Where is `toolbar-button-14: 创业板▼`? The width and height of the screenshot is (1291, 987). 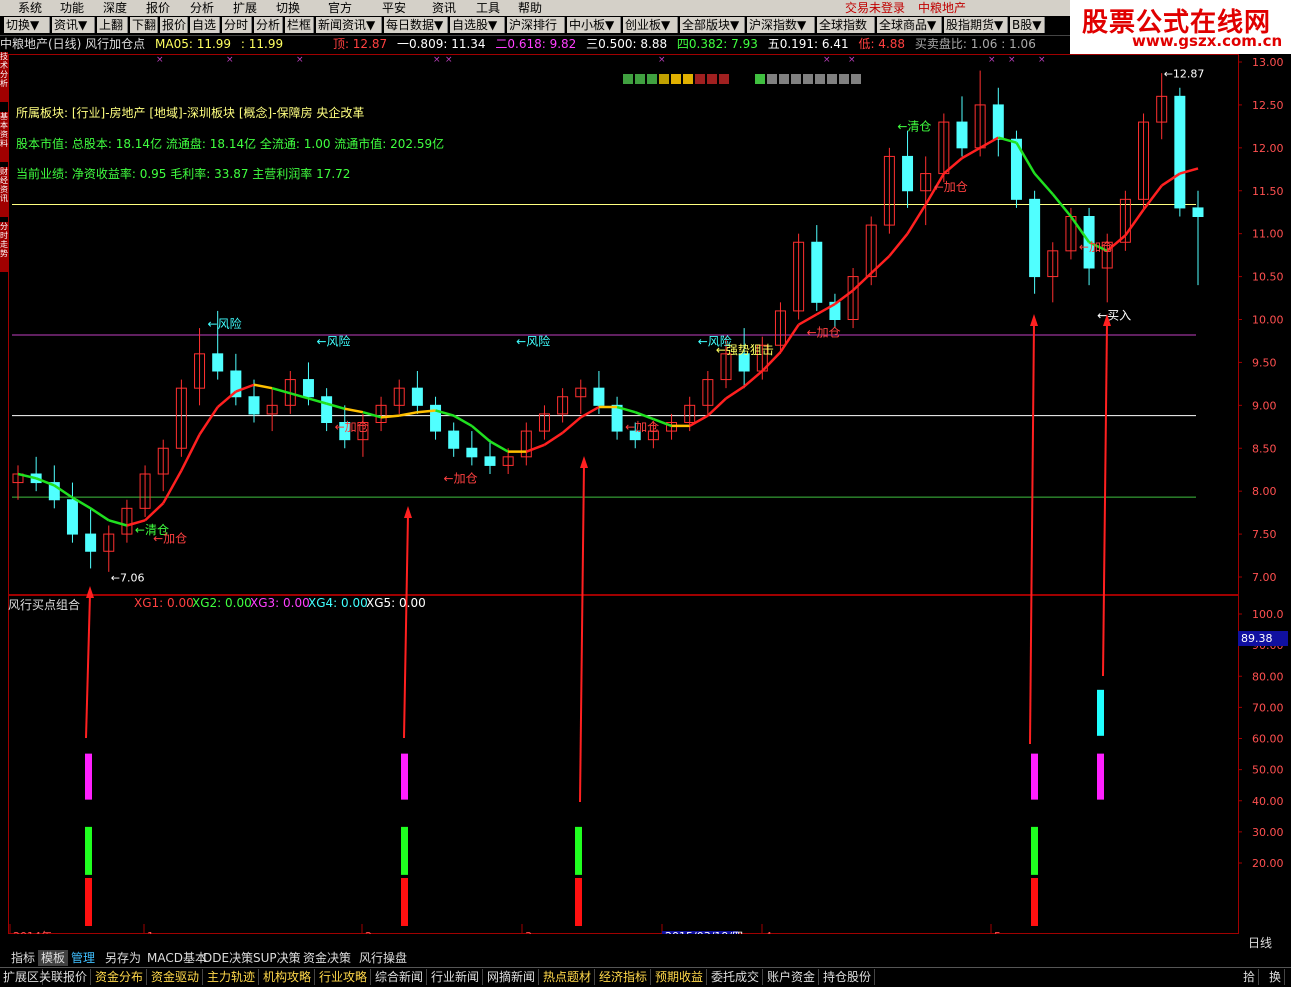
toolbar-button-14: 创业板▼ is located at coordinates (650, 25).